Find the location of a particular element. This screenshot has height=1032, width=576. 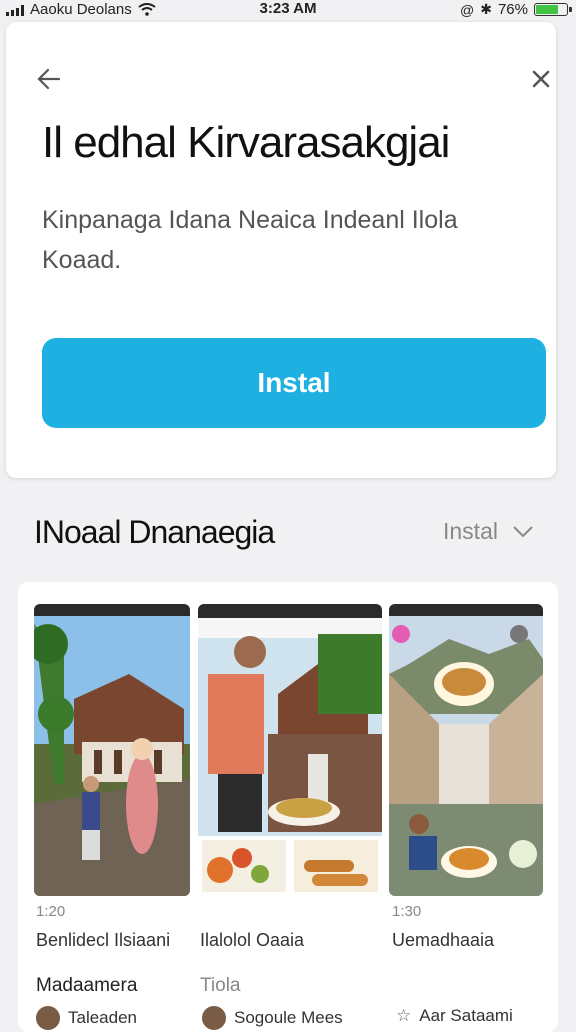

person-name: Taleaden is located at coordinates (103, 1017).